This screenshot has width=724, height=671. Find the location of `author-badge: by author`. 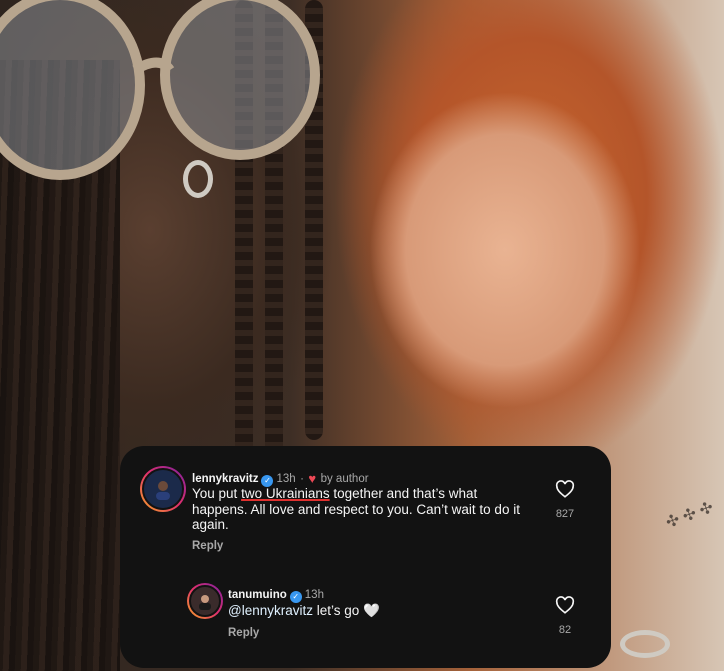

author-badge: by author is located at coordinates (344, 479).